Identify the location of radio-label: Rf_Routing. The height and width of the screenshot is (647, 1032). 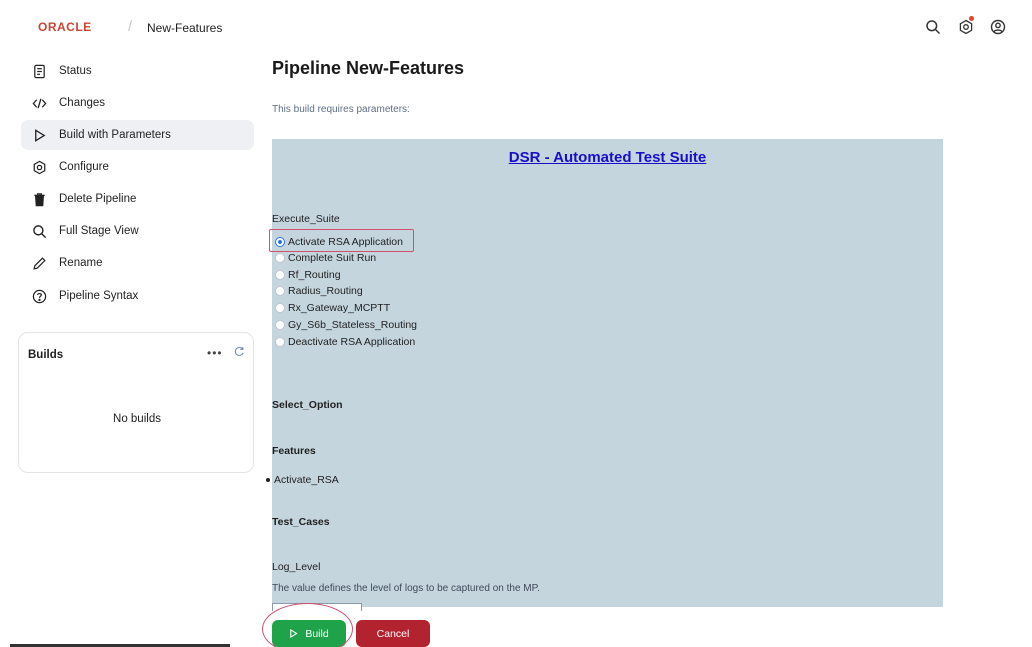
(314, 274).